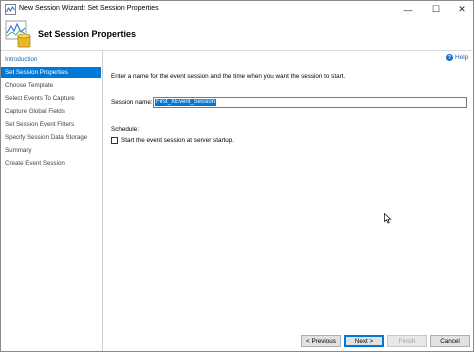  I want to click on cancel-button: Cancel, so click(450, 341).